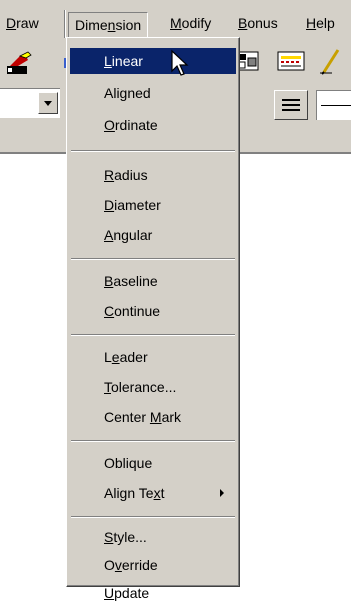 The image size is (351, 606). I want to click on menu-item-accel: A, so click(109, 235).